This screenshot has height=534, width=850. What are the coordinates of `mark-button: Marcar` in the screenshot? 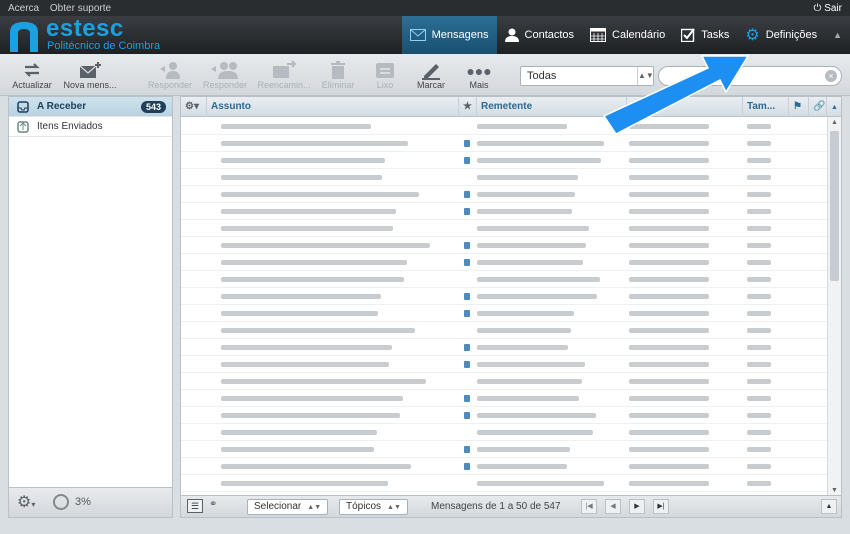 It's located at (431, 75).